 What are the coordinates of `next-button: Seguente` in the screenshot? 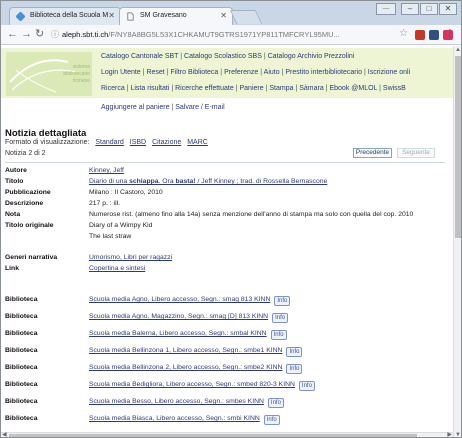 It's located at (416, 153).